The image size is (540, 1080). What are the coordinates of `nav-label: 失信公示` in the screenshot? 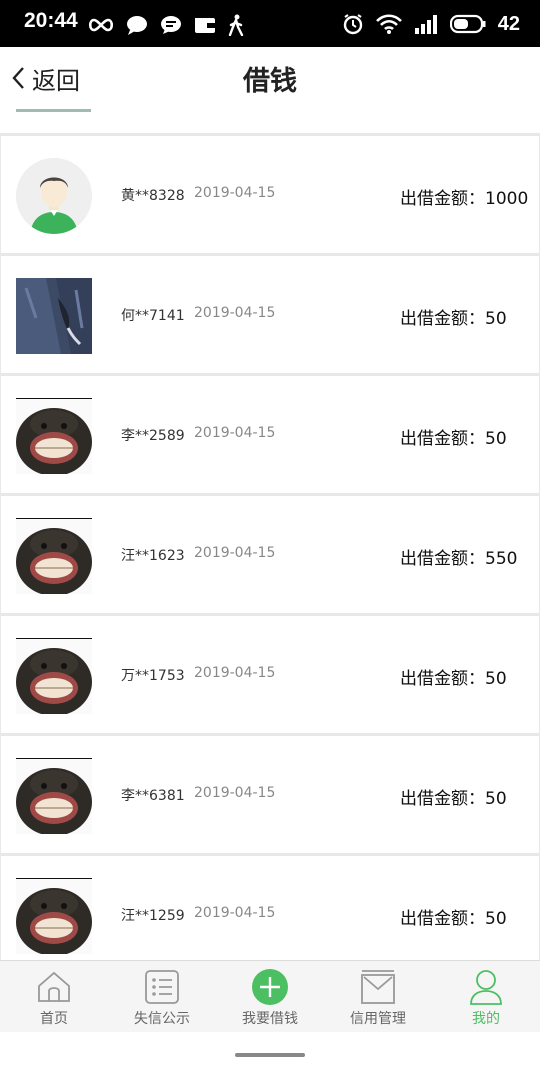 It's located at (162, 1019).